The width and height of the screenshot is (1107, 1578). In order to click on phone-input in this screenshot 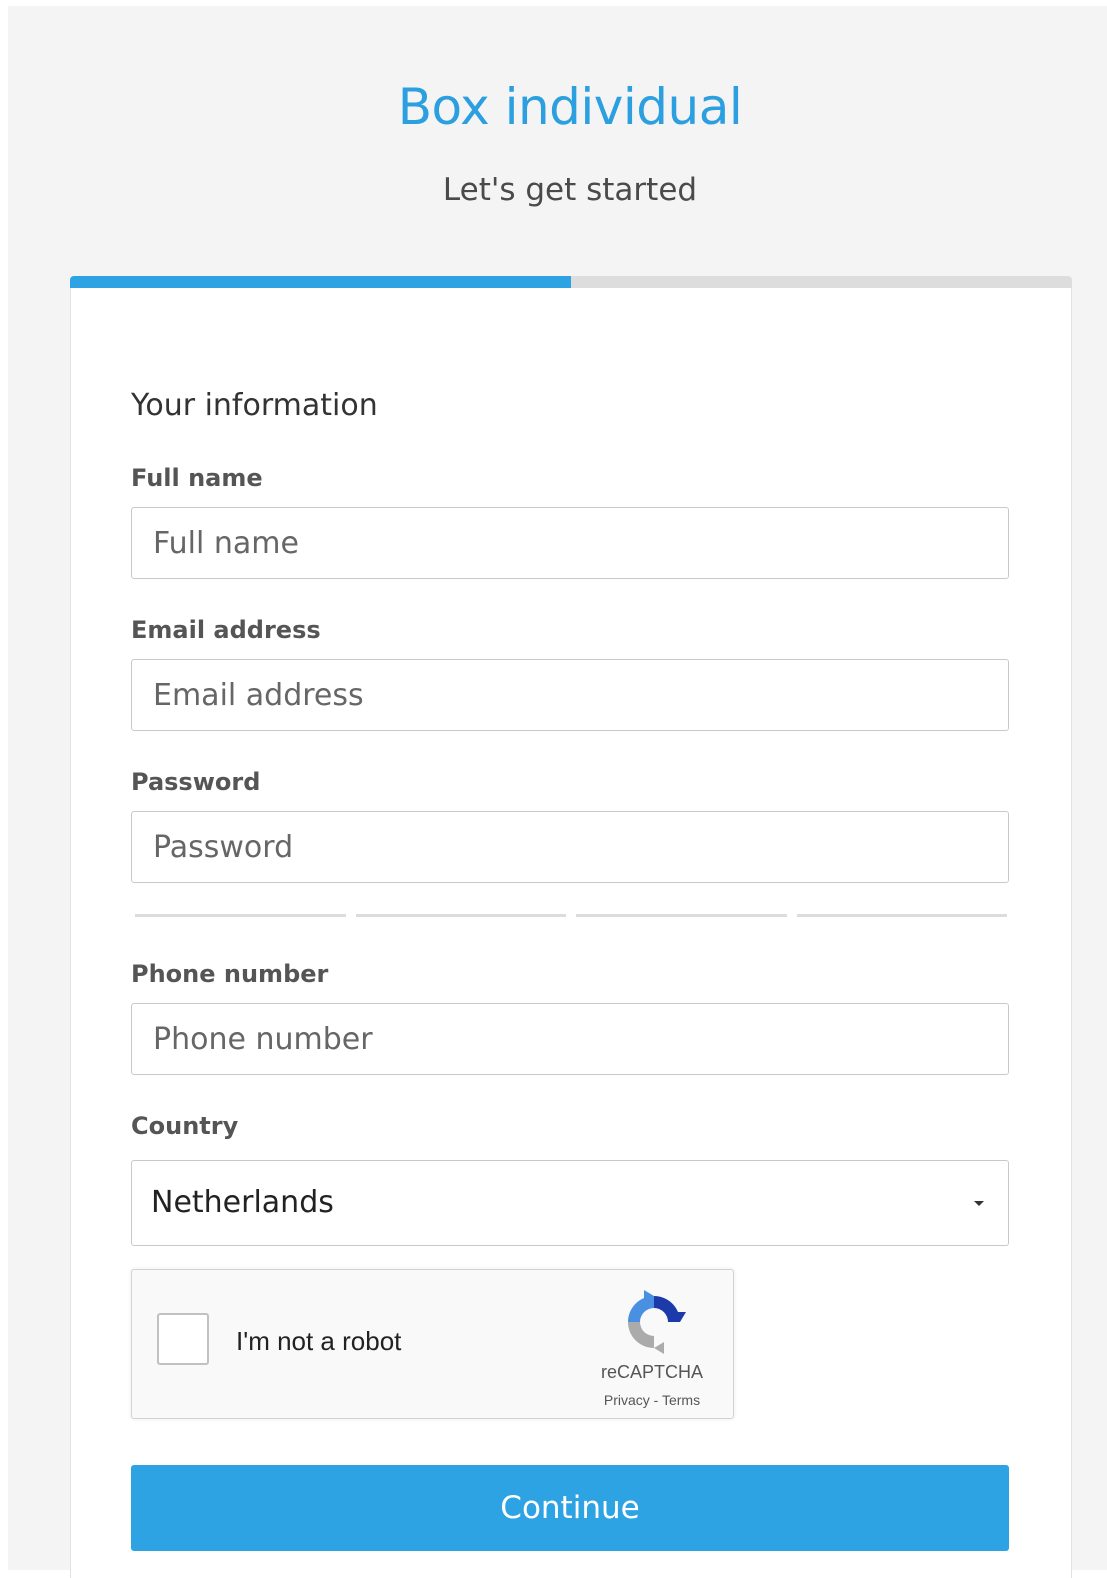, I will do `click(570, 1039)`.